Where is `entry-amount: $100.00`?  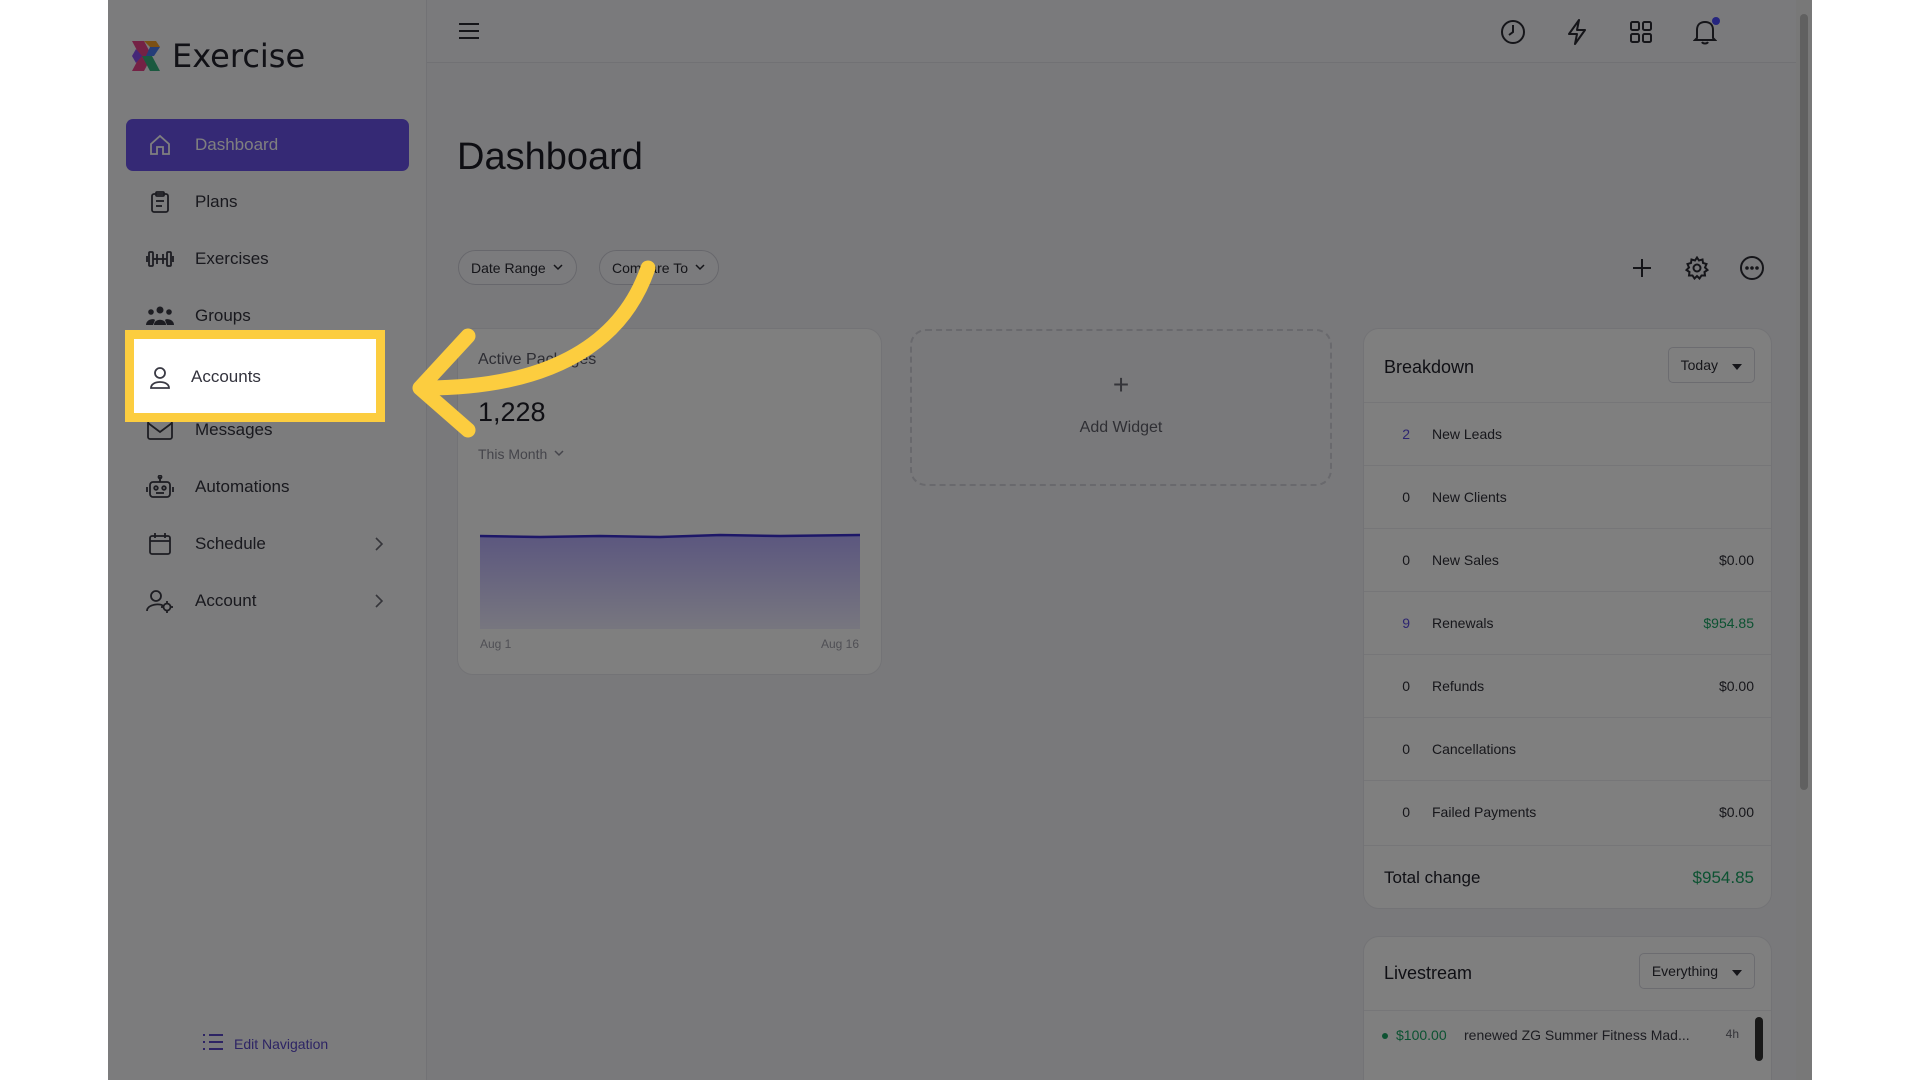
entry-amount: $100.00 is located at coordinates (1421, 1035).